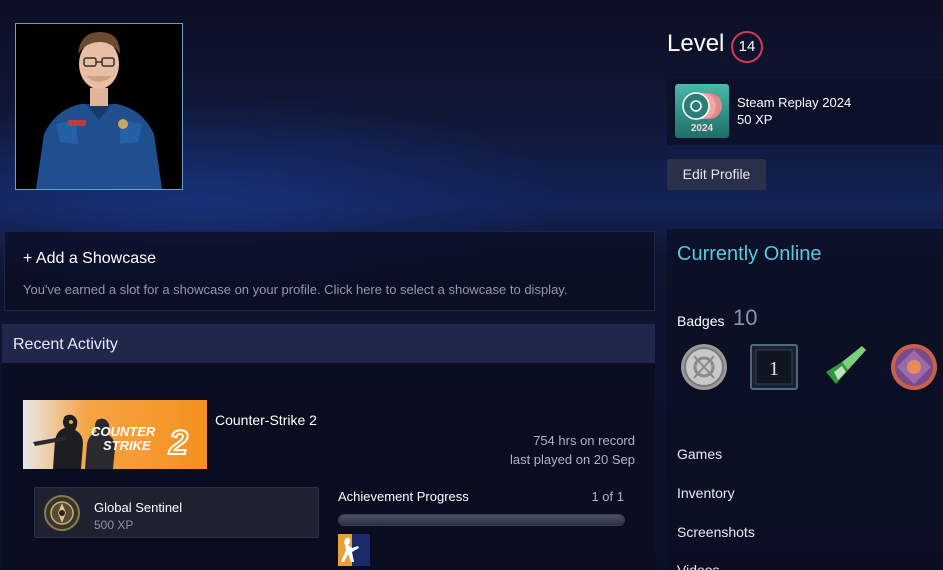  Describe the element at coordinates (716, 174) in the screenshot. I see `edit-profile-button: Edit Profile` at that location.